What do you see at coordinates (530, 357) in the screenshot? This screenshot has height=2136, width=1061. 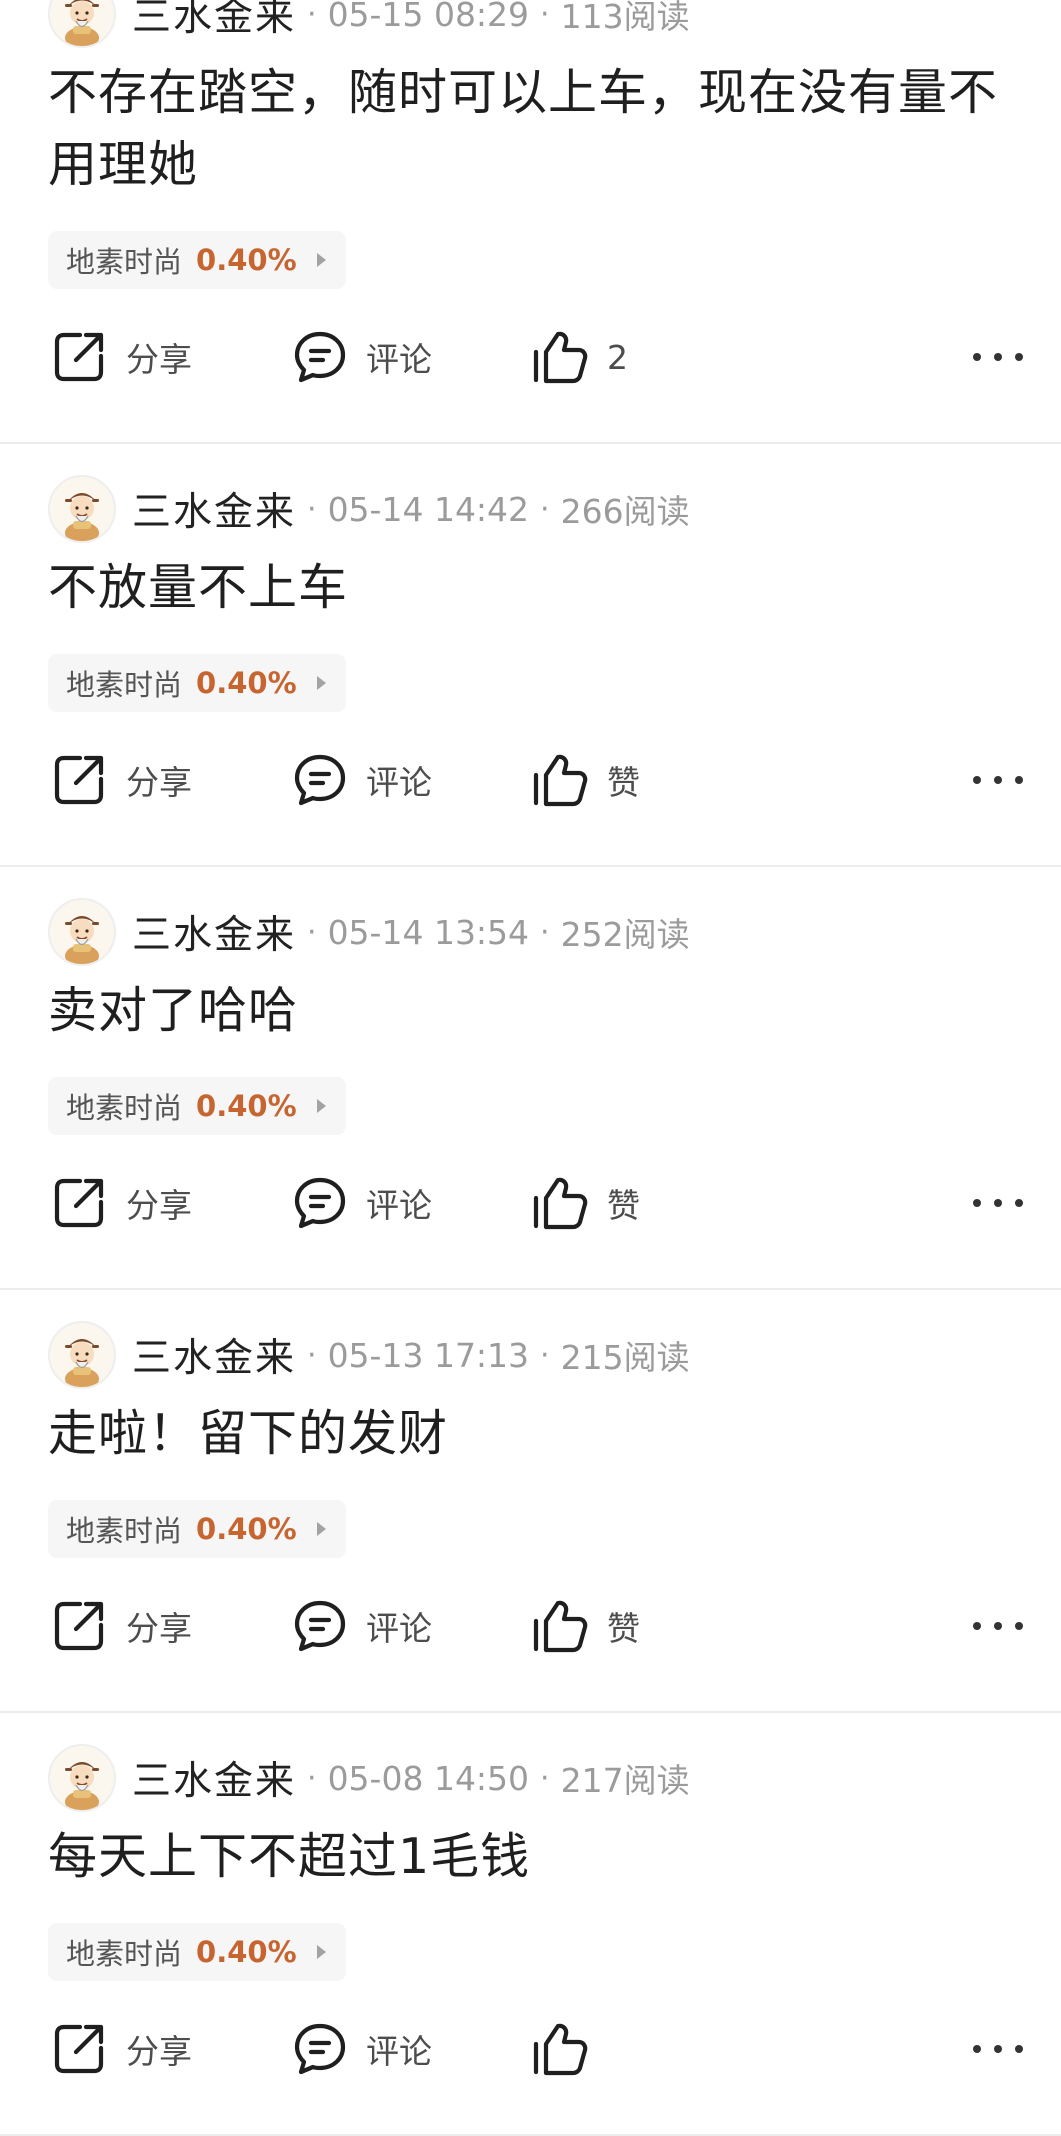 I see `action-bar: 分享 评论 2` at bounding box center [530, 357].